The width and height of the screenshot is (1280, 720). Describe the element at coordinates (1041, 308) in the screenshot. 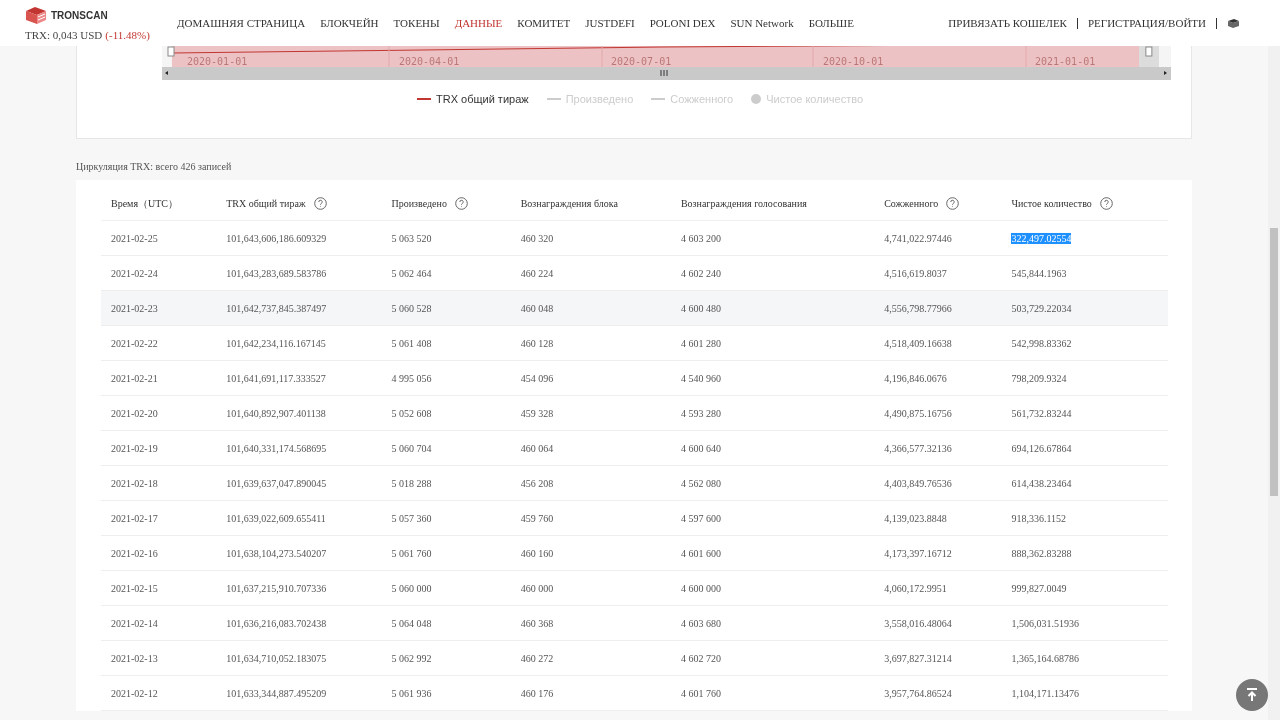

I see `table-cell: 503,729.22034` at that location.